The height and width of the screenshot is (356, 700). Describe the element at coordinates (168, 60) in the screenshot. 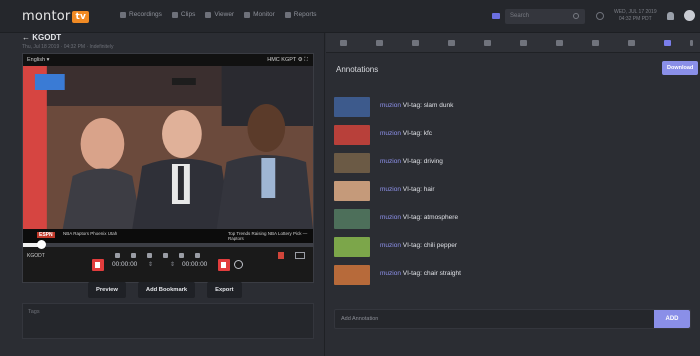

I see `video-header: English ▾ HMC KGPT ⚙ ⛶` at that location.